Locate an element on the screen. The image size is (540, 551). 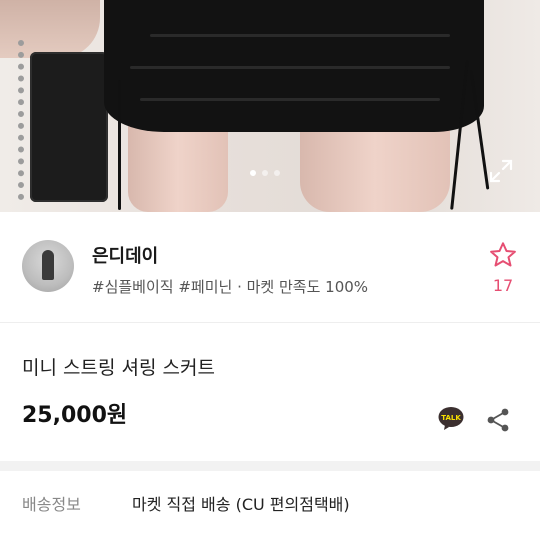
section-divider is located at coordinates (270, 466).